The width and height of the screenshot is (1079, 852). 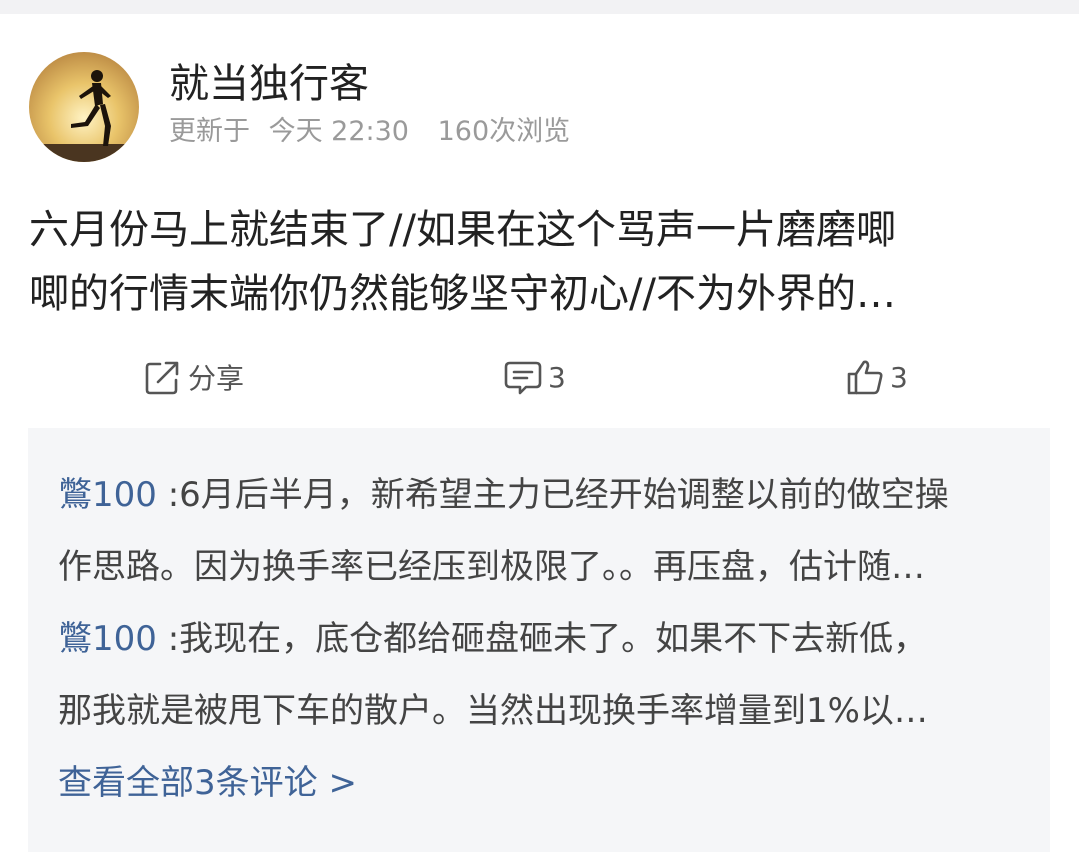 I want to click on updated-time: 今天 22:30, so click(x=338, y=131).